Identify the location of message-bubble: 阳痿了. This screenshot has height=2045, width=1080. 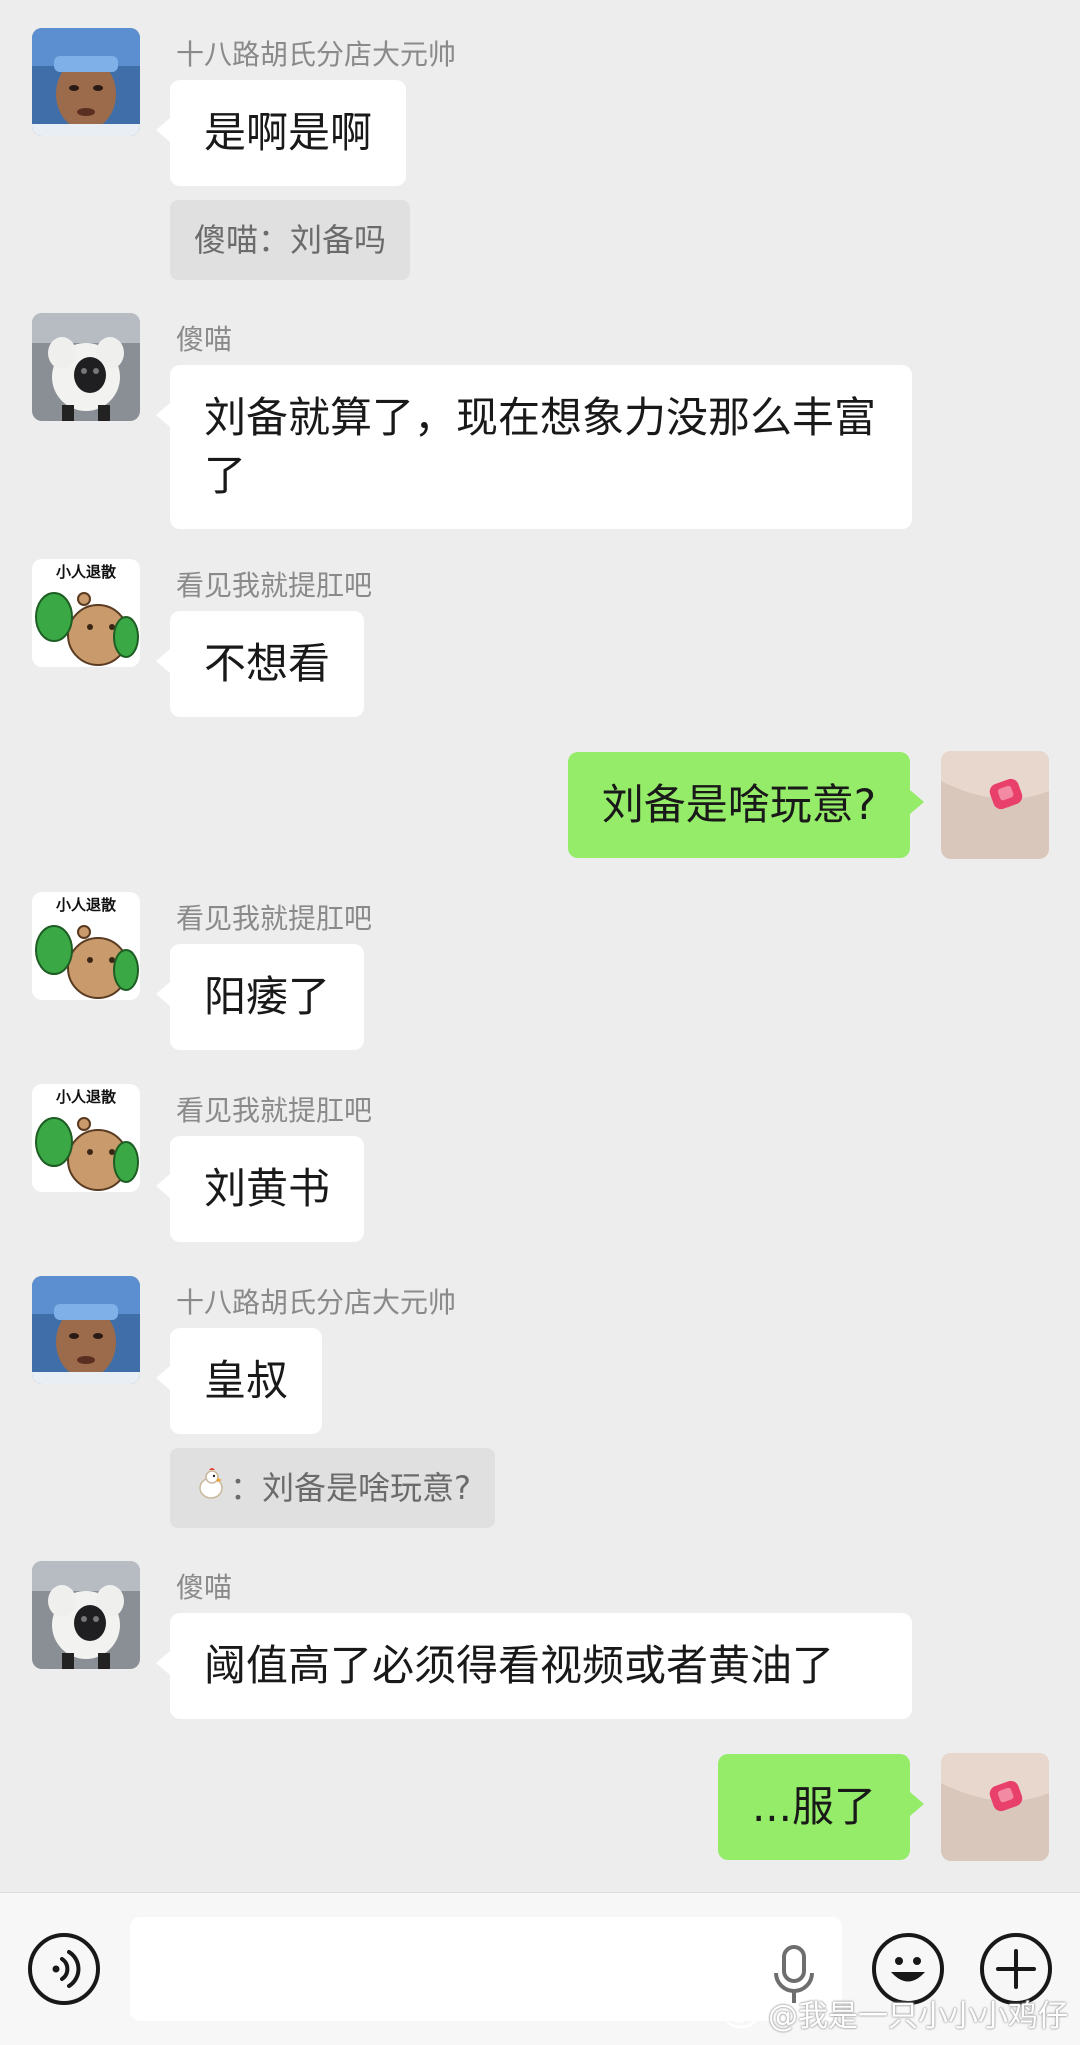
(260, 997).